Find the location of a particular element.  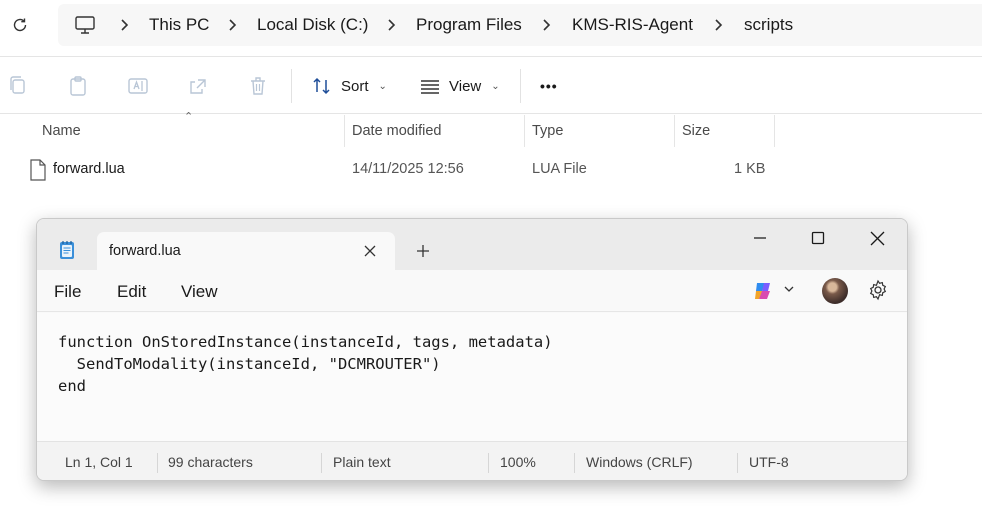

file-icon is located at coordinates (38, 170).